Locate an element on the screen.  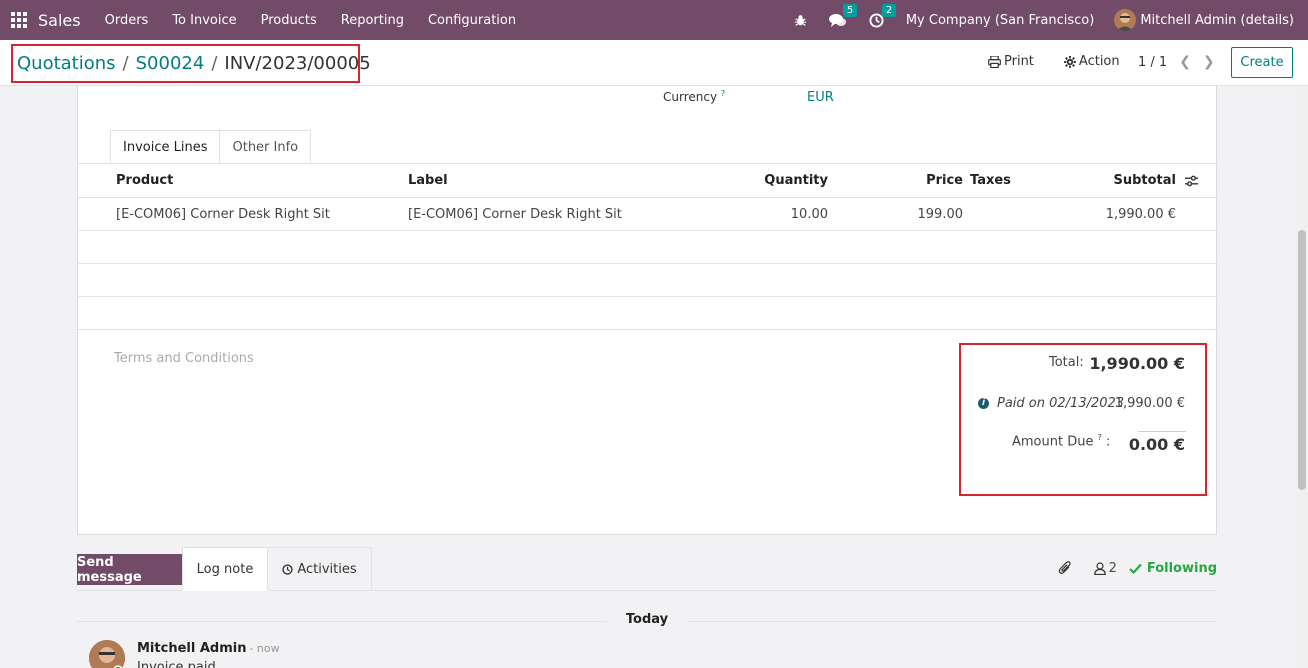
app-name: Sales is located at coordinates (59, 20).